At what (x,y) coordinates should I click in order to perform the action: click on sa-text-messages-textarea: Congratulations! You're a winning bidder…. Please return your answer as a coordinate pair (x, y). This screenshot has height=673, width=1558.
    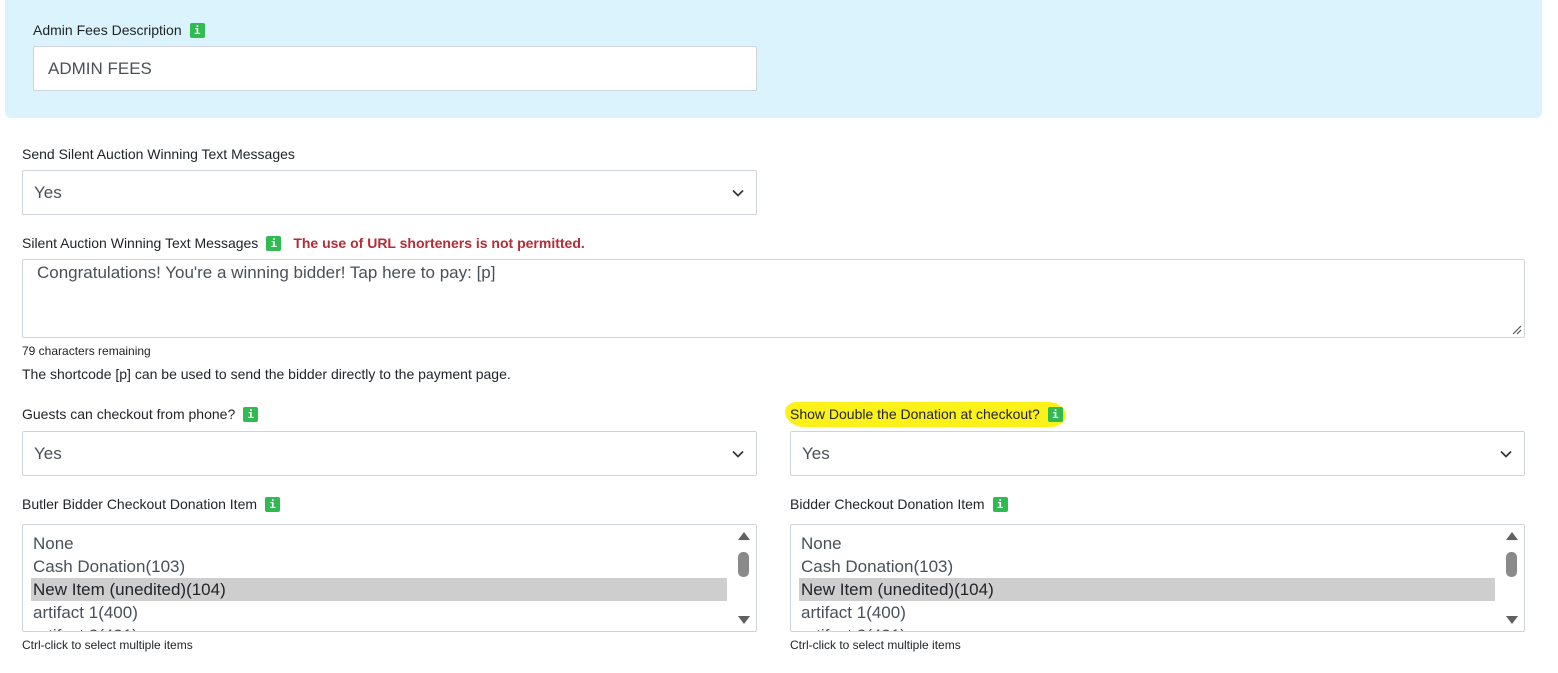
    Looking at the image, I should click on (773, 298).